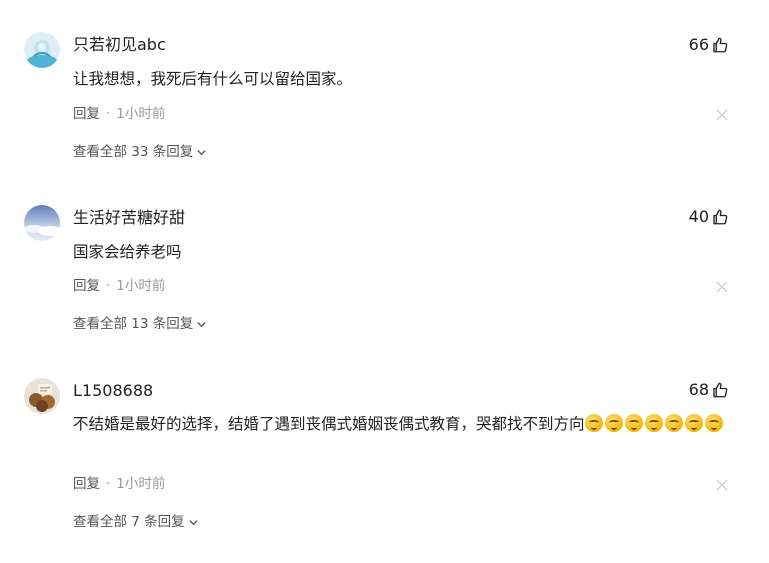  I want to click on comment-text: 让我想想，我死后有什么可以留给国家。, so click(213, 79).